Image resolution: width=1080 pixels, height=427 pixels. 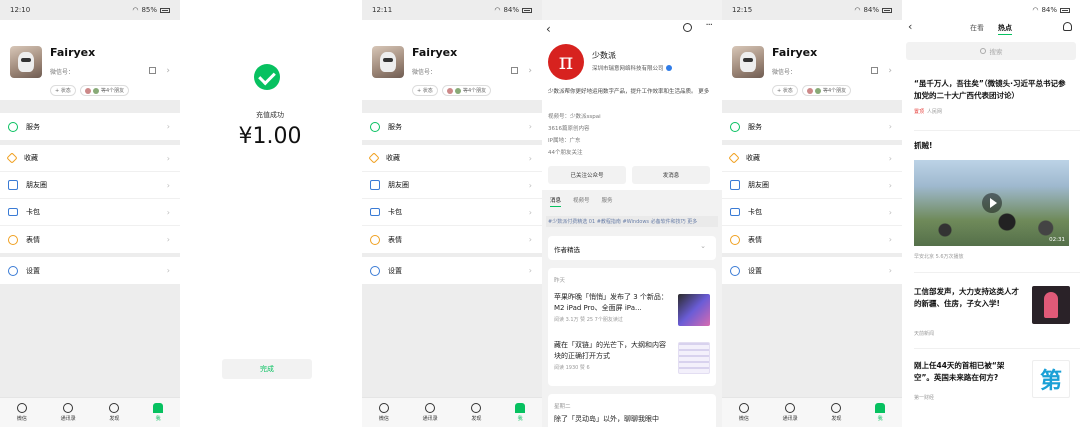 What do you see at coordinates (687, 27) in the screenshot?
I see `search-icon` at bounding box center [687, 27].